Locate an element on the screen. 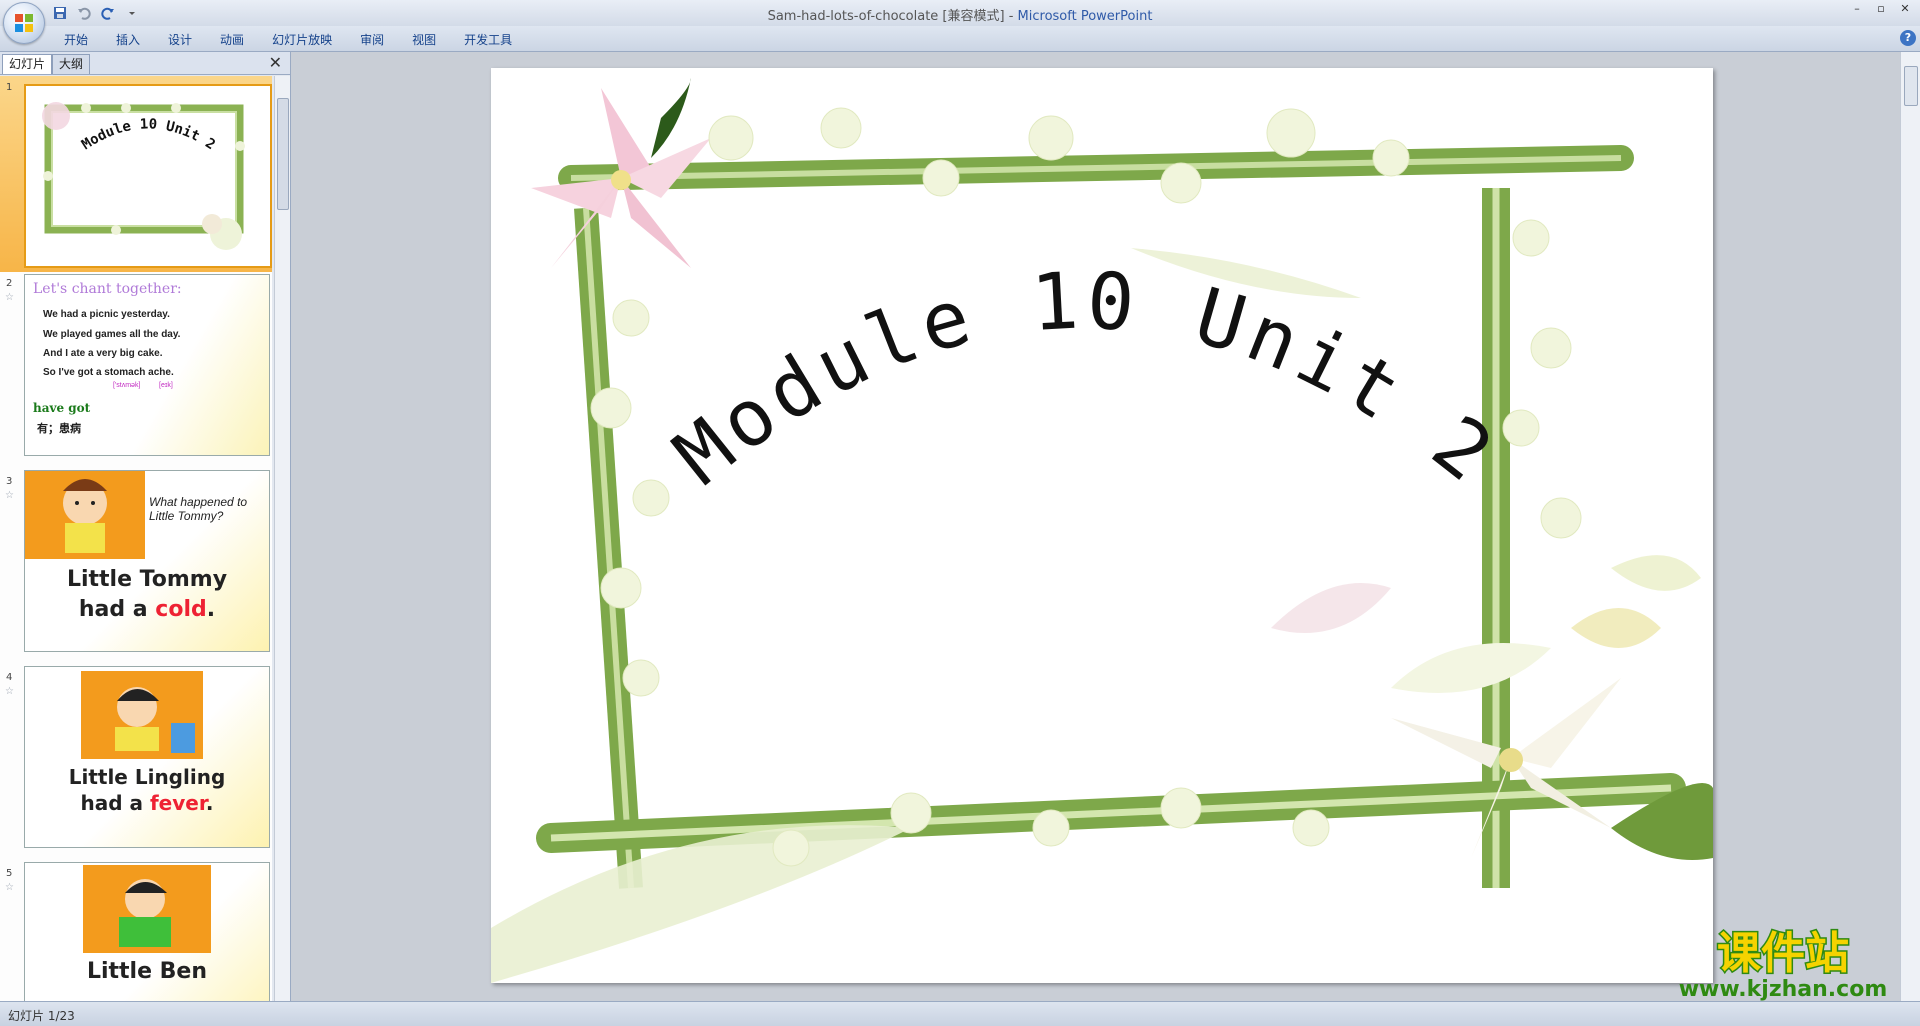 The height and width of the screenshot is (1026, 1920). thumb-question: What happened to Little Tommy? is located at coordinates (198, 509).